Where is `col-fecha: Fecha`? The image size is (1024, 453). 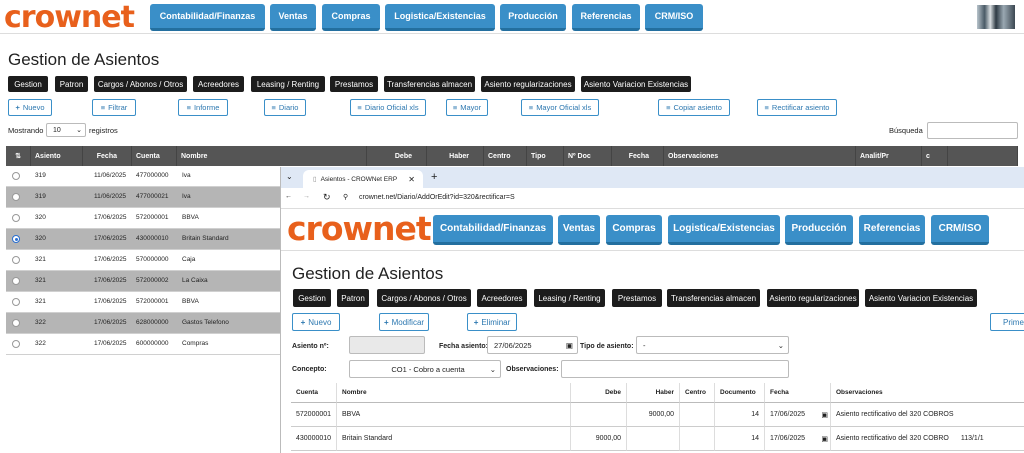 col-fecha: Fecha is located at coordinates (107, 156).